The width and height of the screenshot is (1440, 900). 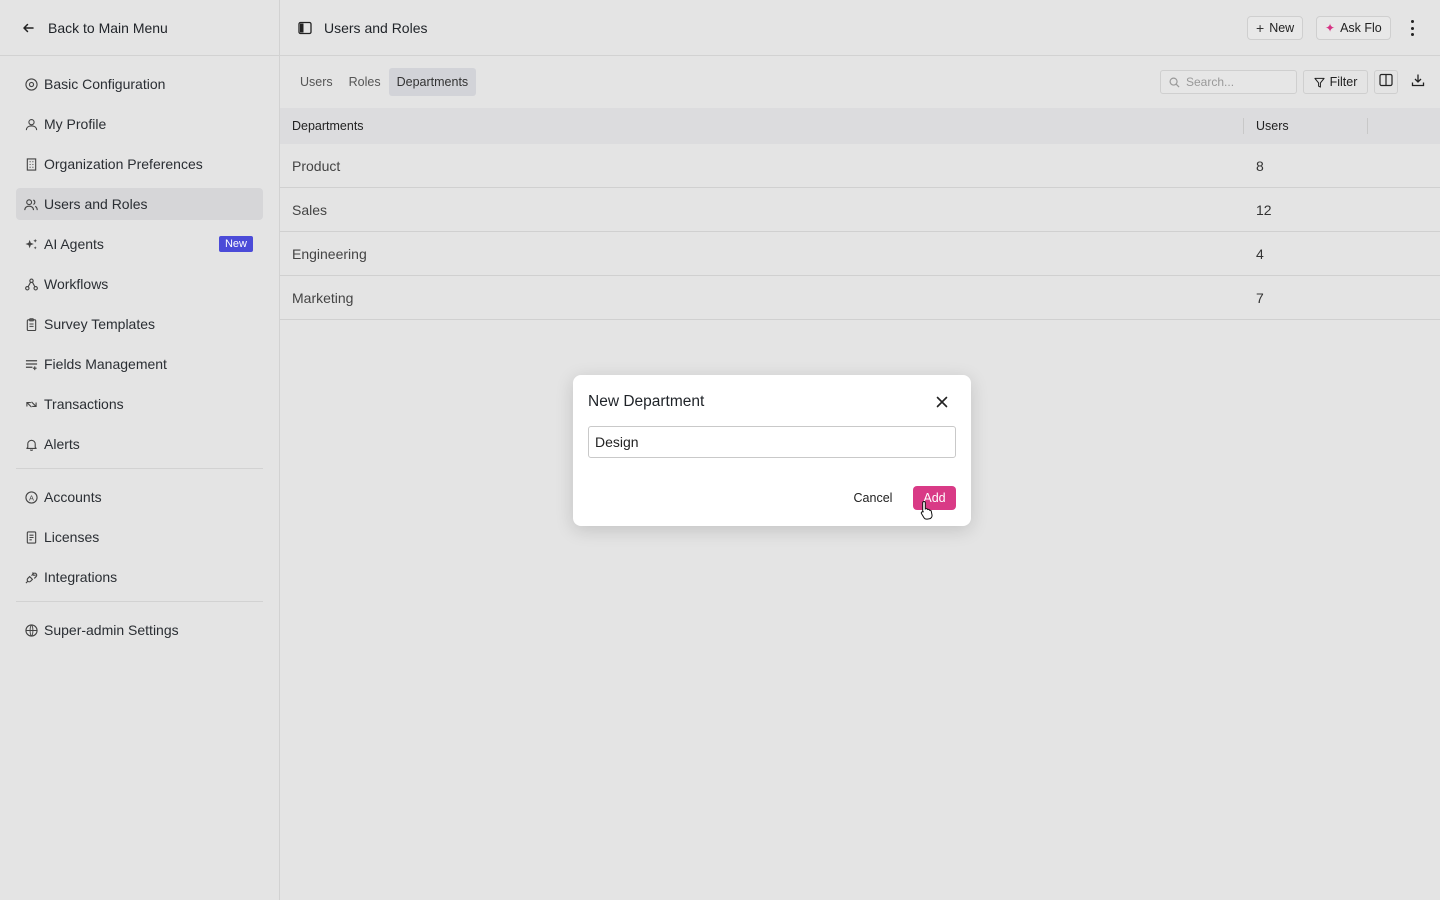 I want to click on new-button-label: New, so click(x=1282, y=28).